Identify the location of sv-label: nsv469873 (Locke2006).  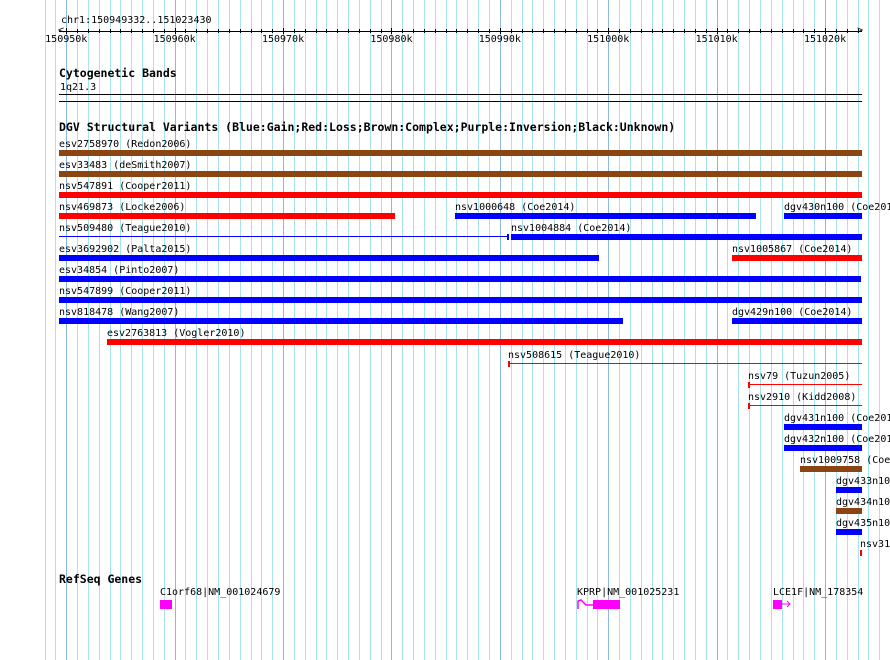
(122, 207).